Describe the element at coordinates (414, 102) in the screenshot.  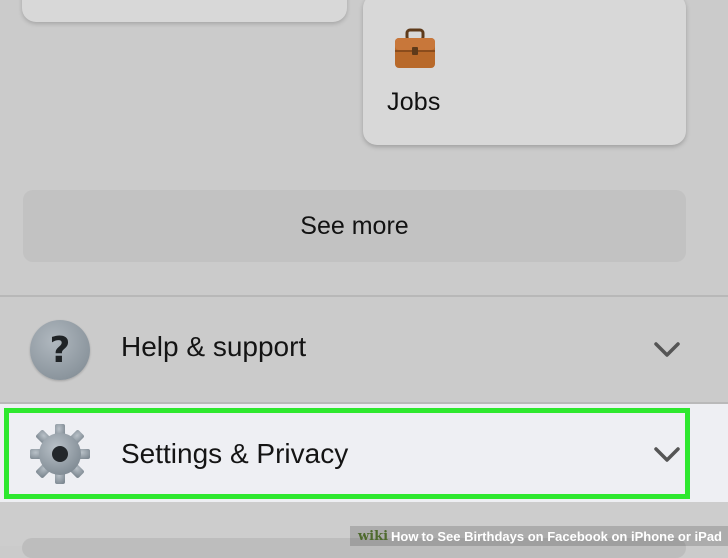
I see `shortcut-label-jobs: Jobs` at that location.